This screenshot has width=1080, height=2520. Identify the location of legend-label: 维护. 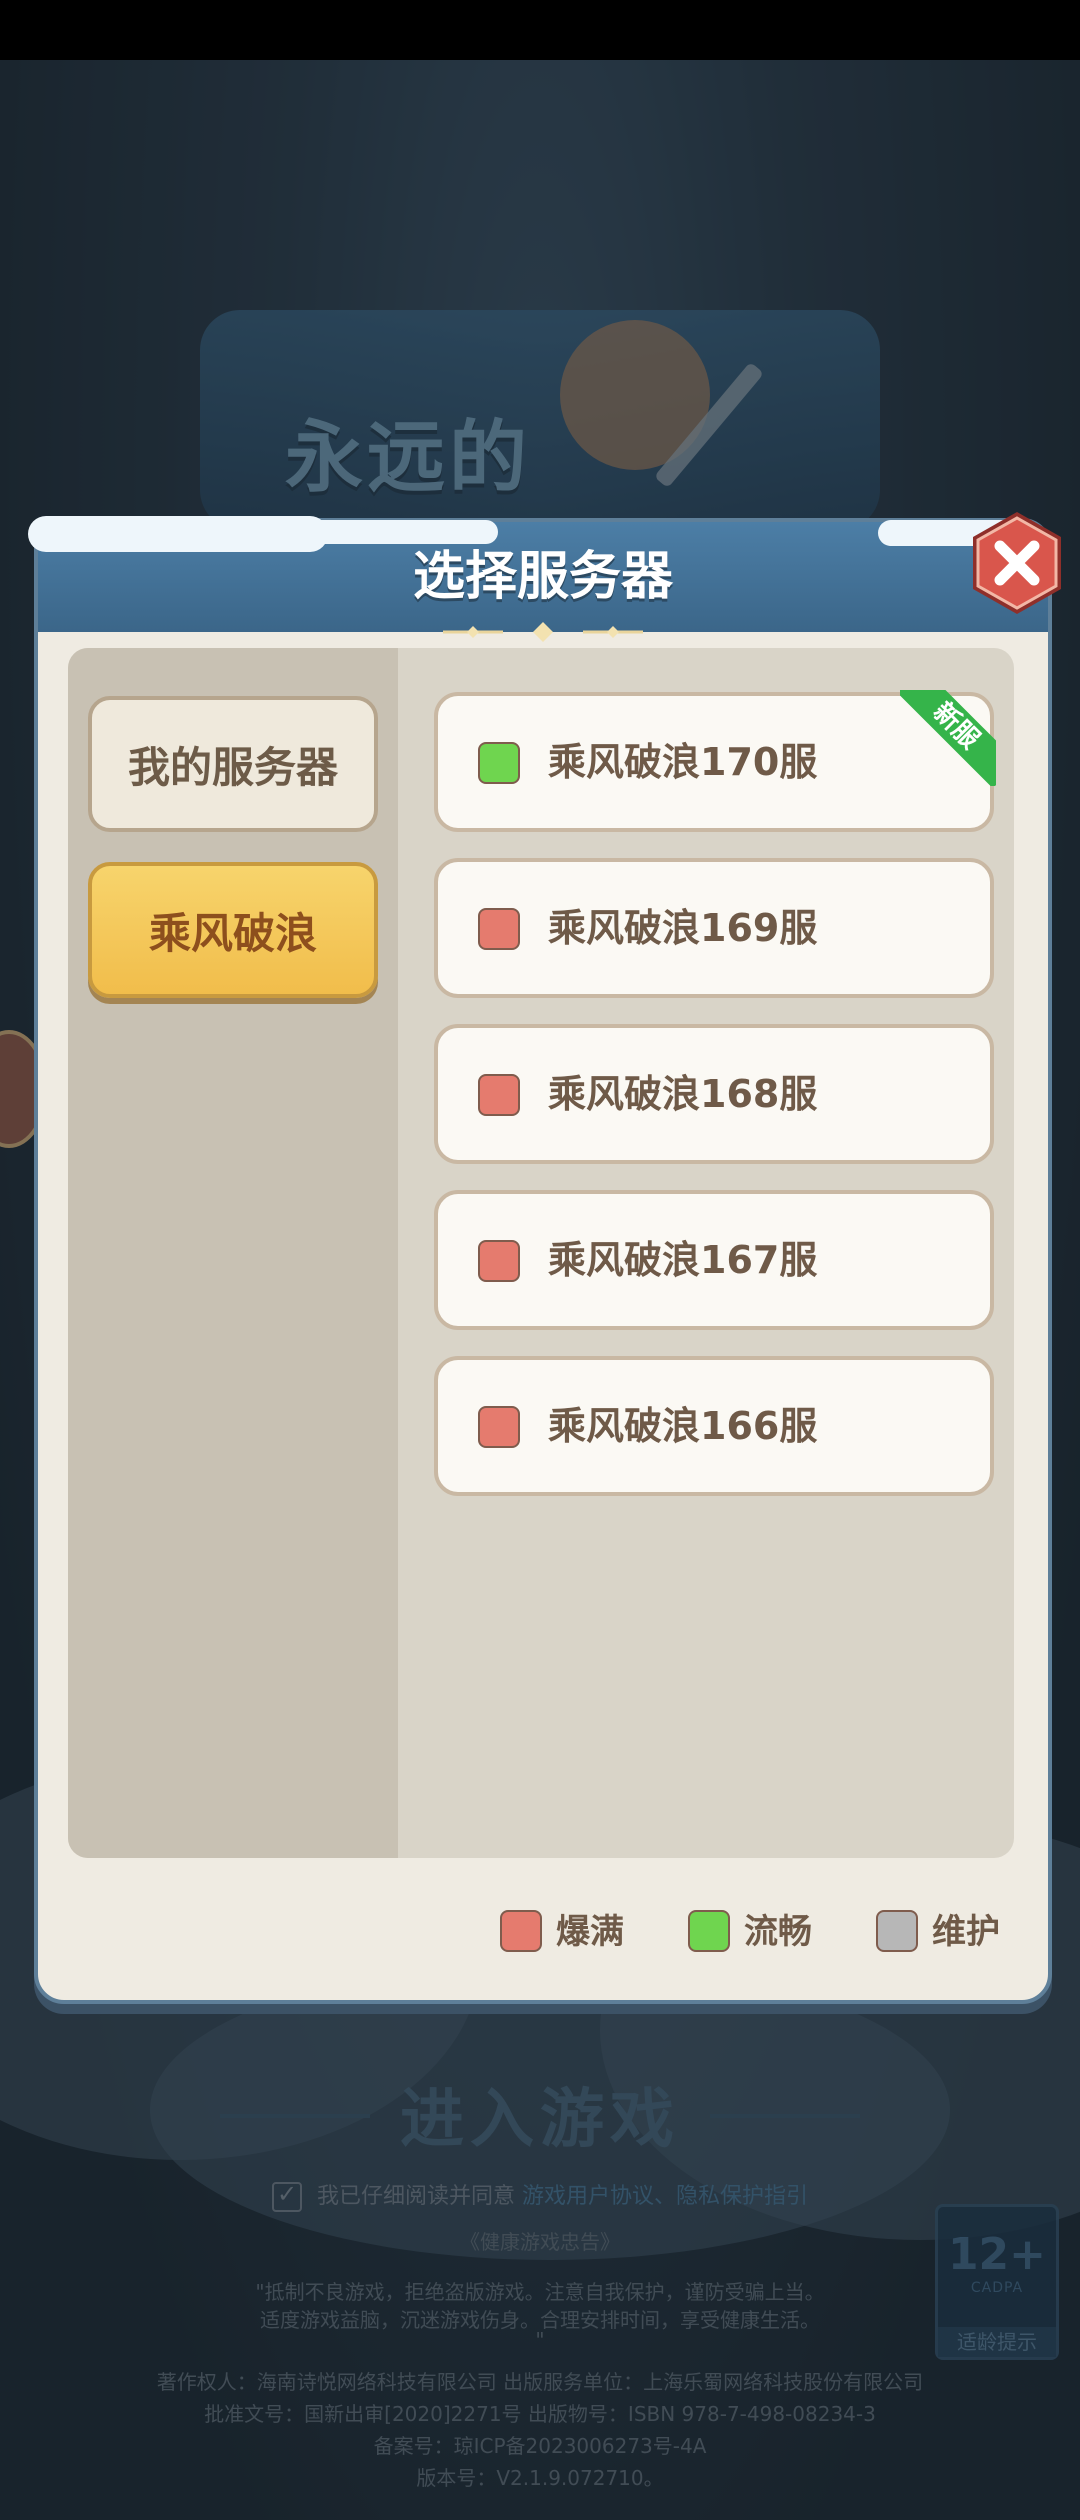
(966, 1932).